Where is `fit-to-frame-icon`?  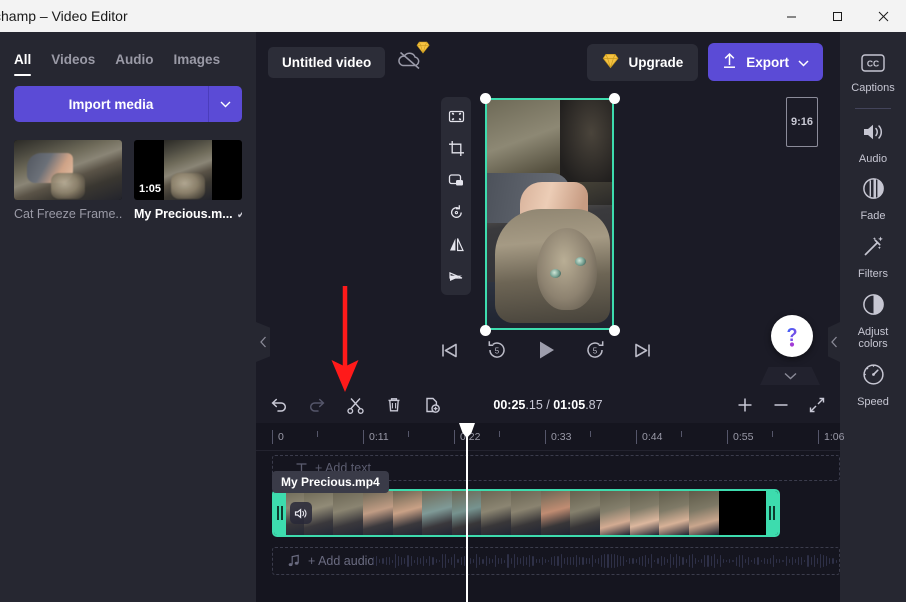 fit-to-frame-icon is located at coordinates (456, 116).